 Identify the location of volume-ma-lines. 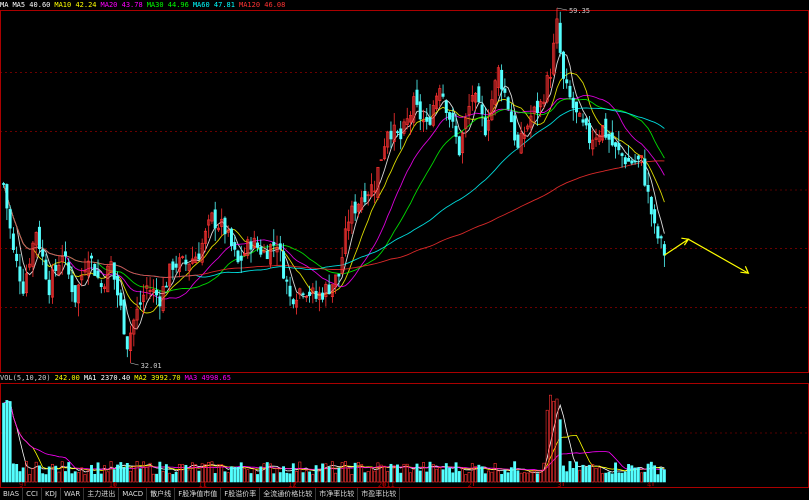
(334, 437).